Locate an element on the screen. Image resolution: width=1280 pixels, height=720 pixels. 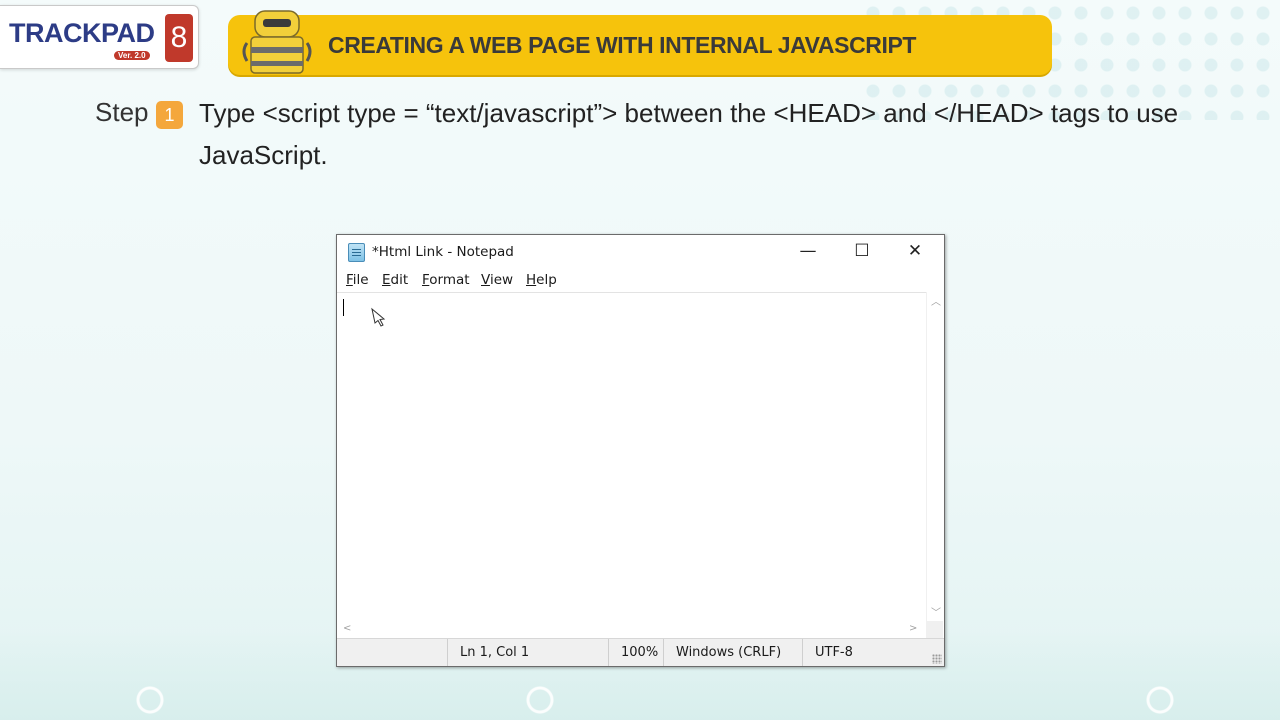
menu-view-accel: V is located at coordinates (485, 280).